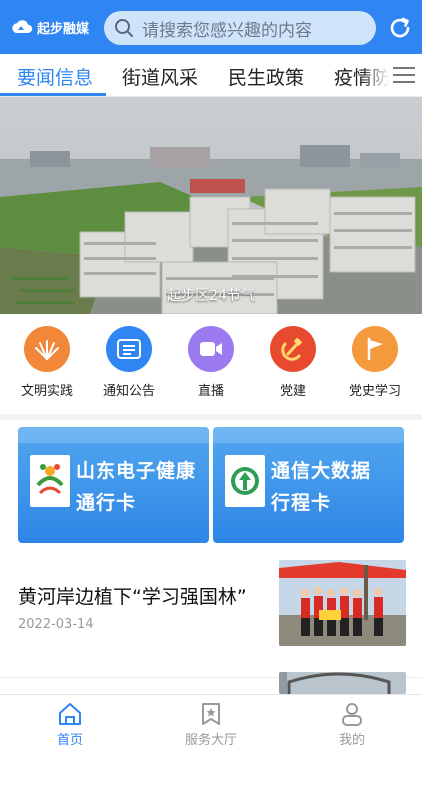 This screenshot has width=422, height=790. What do you see at coordinates (70, 714) in the screenshot?
I see `home-icon` at bounding box center [70, 714].